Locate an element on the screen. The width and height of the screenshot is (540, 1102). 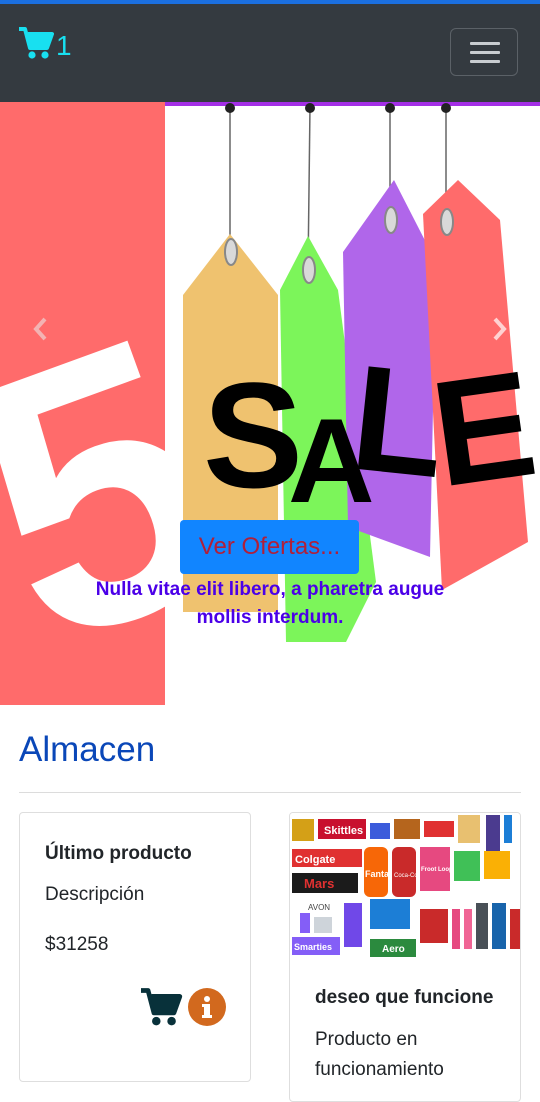
image-label-froot-loops: Froot Loops is located at coordinates (439, 870).